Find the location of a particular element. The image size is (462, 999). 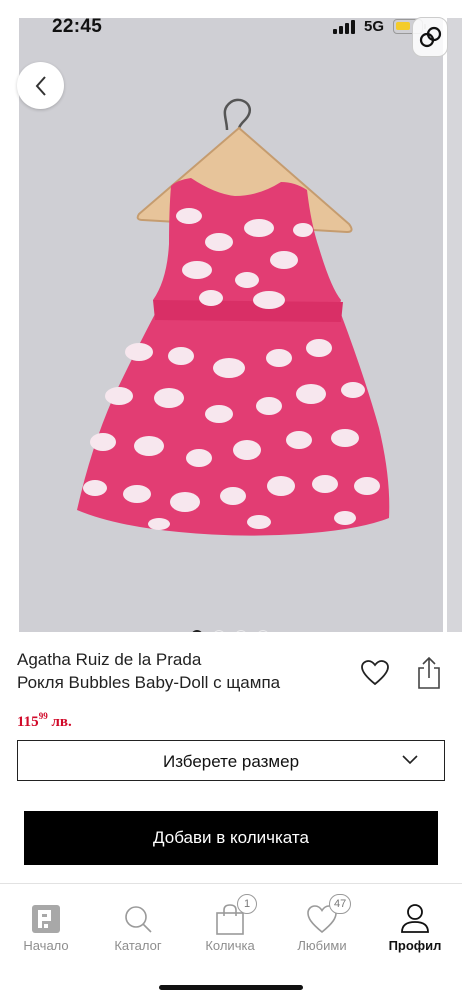

brand-logo-icon is located at coordinates (46, 919).